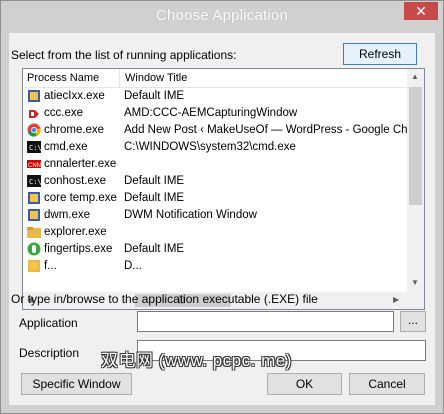  I want to click on ati-icon, so click(34, 96).